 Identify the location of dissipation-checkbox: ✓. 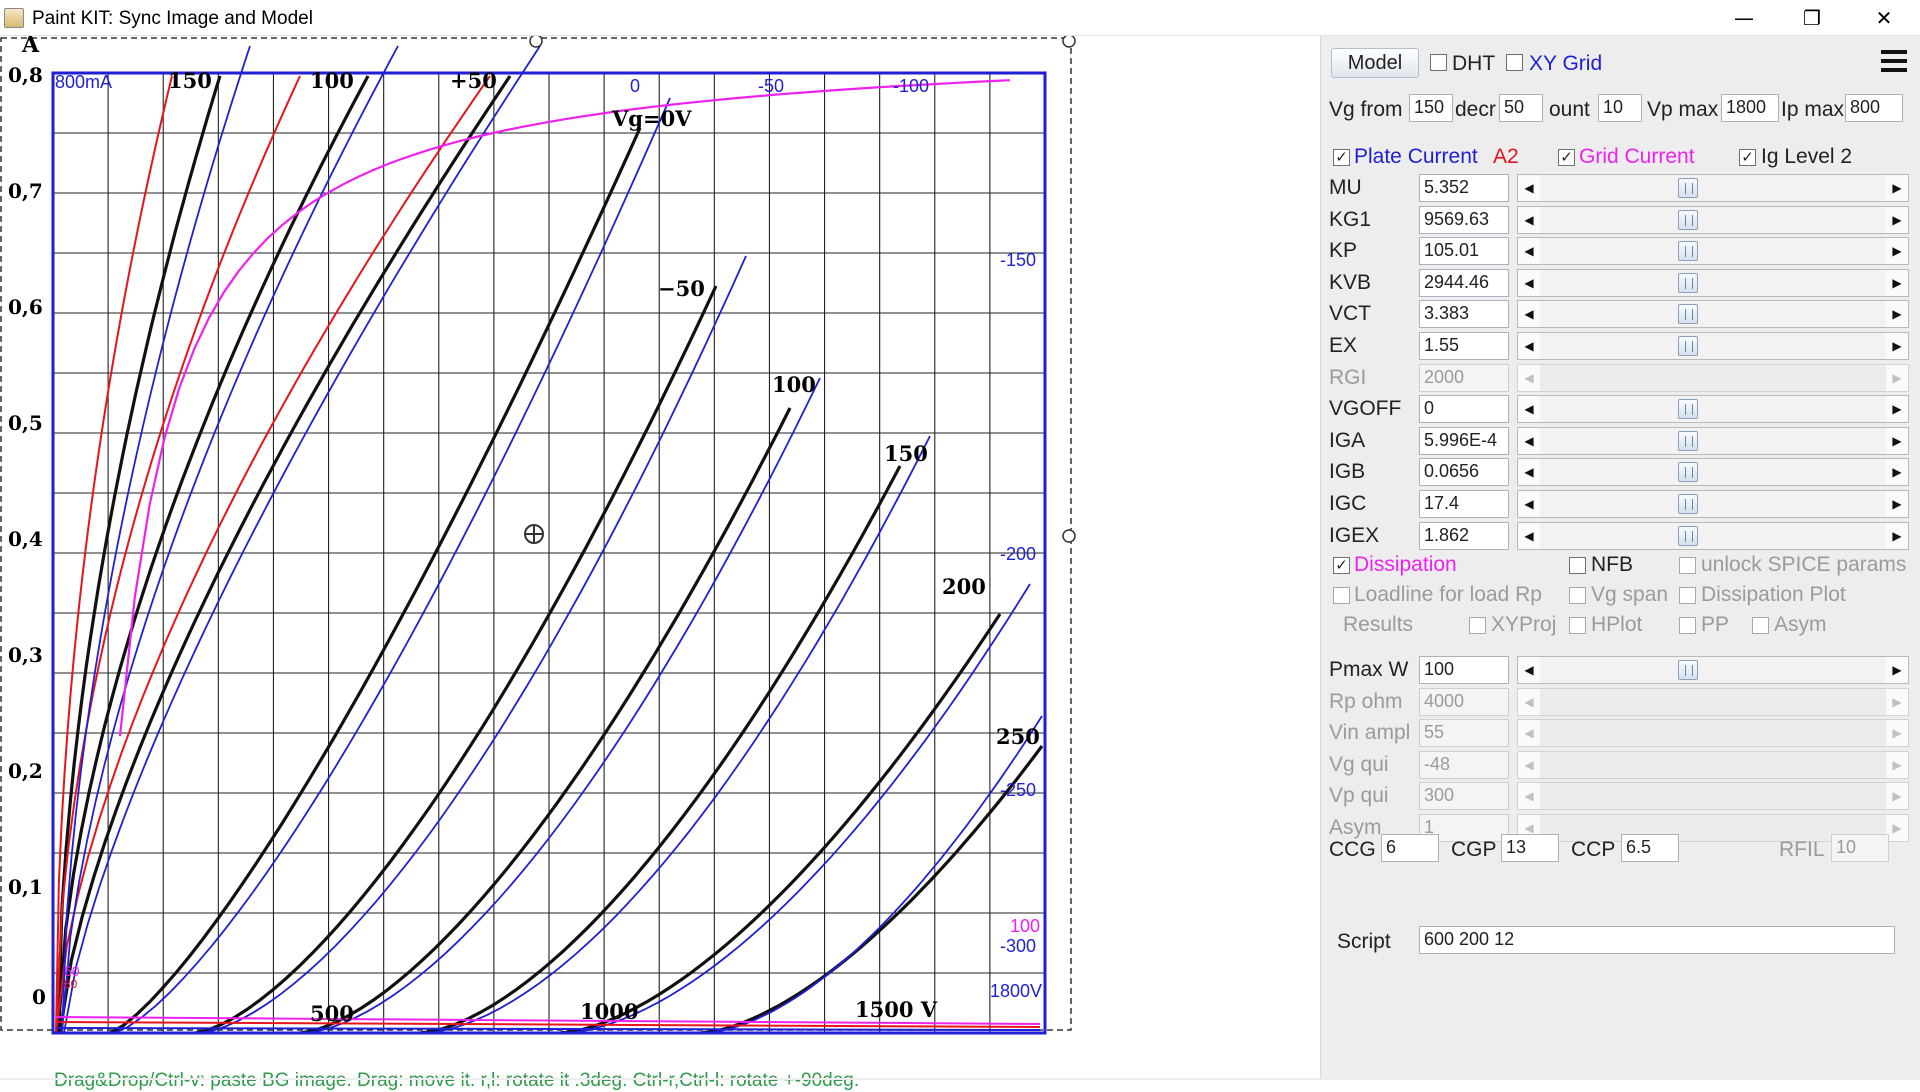
(1341, 565).